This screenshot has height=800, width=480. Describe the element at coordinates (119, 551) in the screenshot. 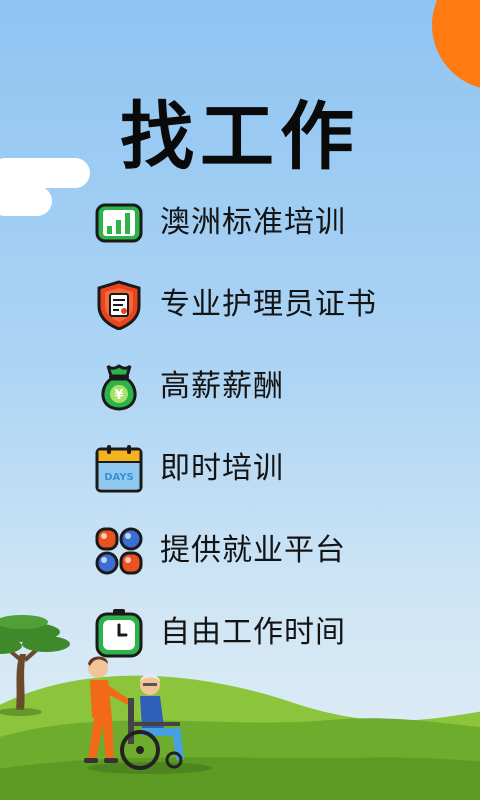

I see `grid-dots-icon` at that location.